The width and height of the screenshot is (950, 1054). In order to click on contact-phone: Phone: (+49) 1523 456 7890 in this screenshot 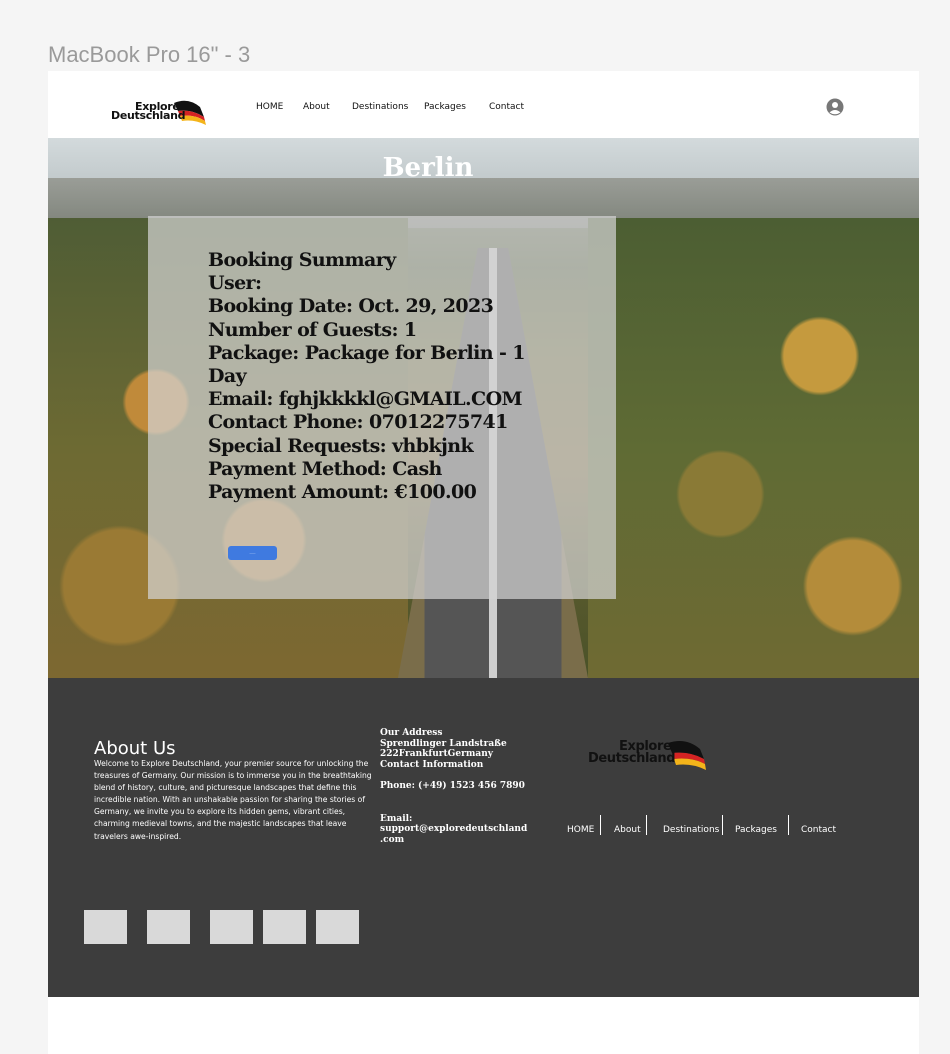, I will do `click(452, 786)`.